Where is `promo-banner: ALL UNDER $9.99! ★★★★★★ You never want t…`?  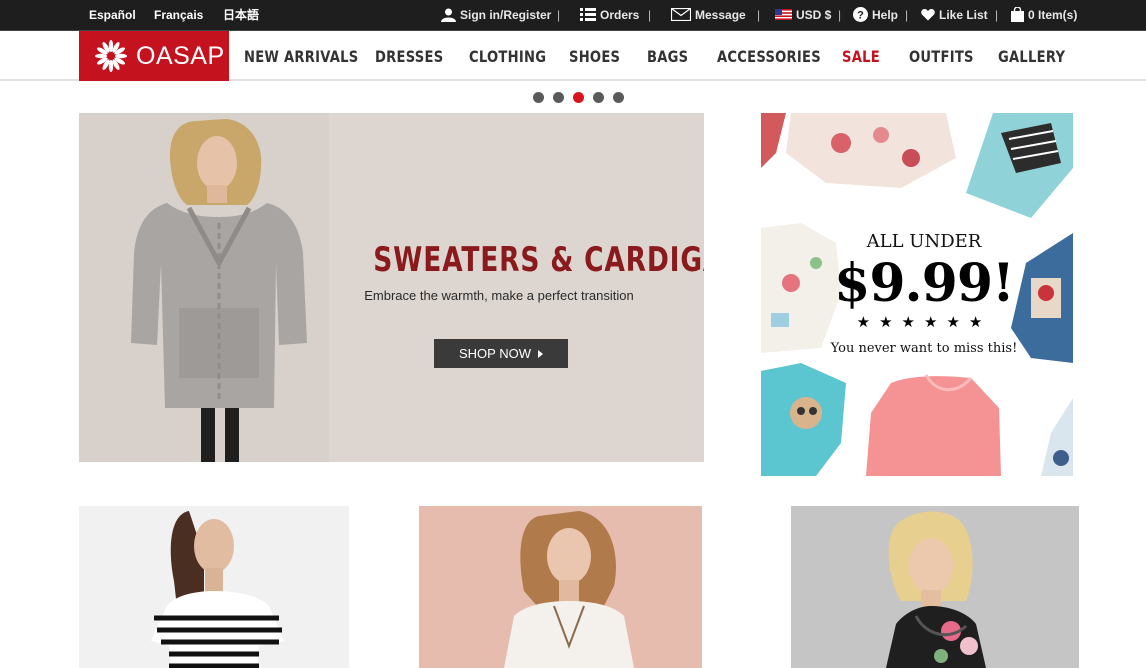 promo-banner: ALL UNDER $9.99! ★★★★★★ You never want t… is located at coordinates (917, 294).